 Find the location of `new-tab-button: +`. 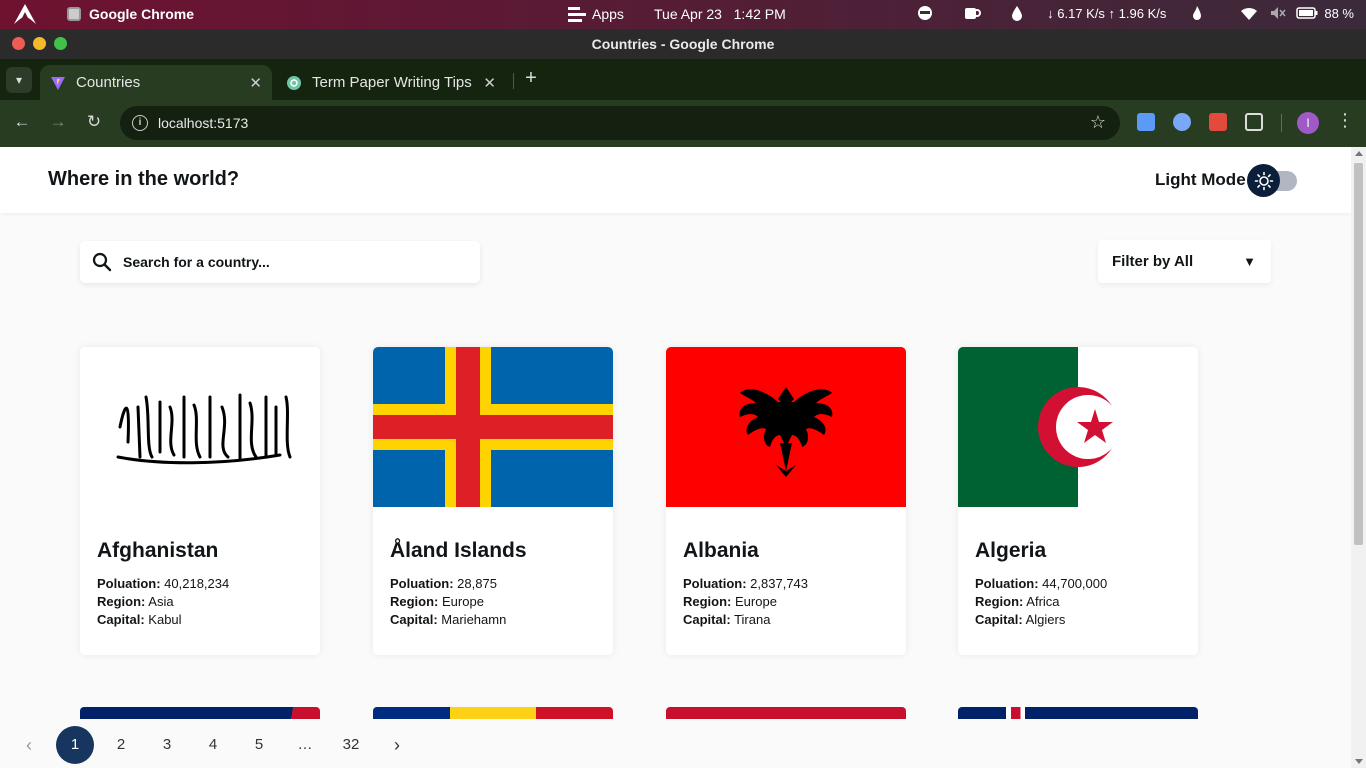

new-tab-button: + is located at coordinates (531, 78).